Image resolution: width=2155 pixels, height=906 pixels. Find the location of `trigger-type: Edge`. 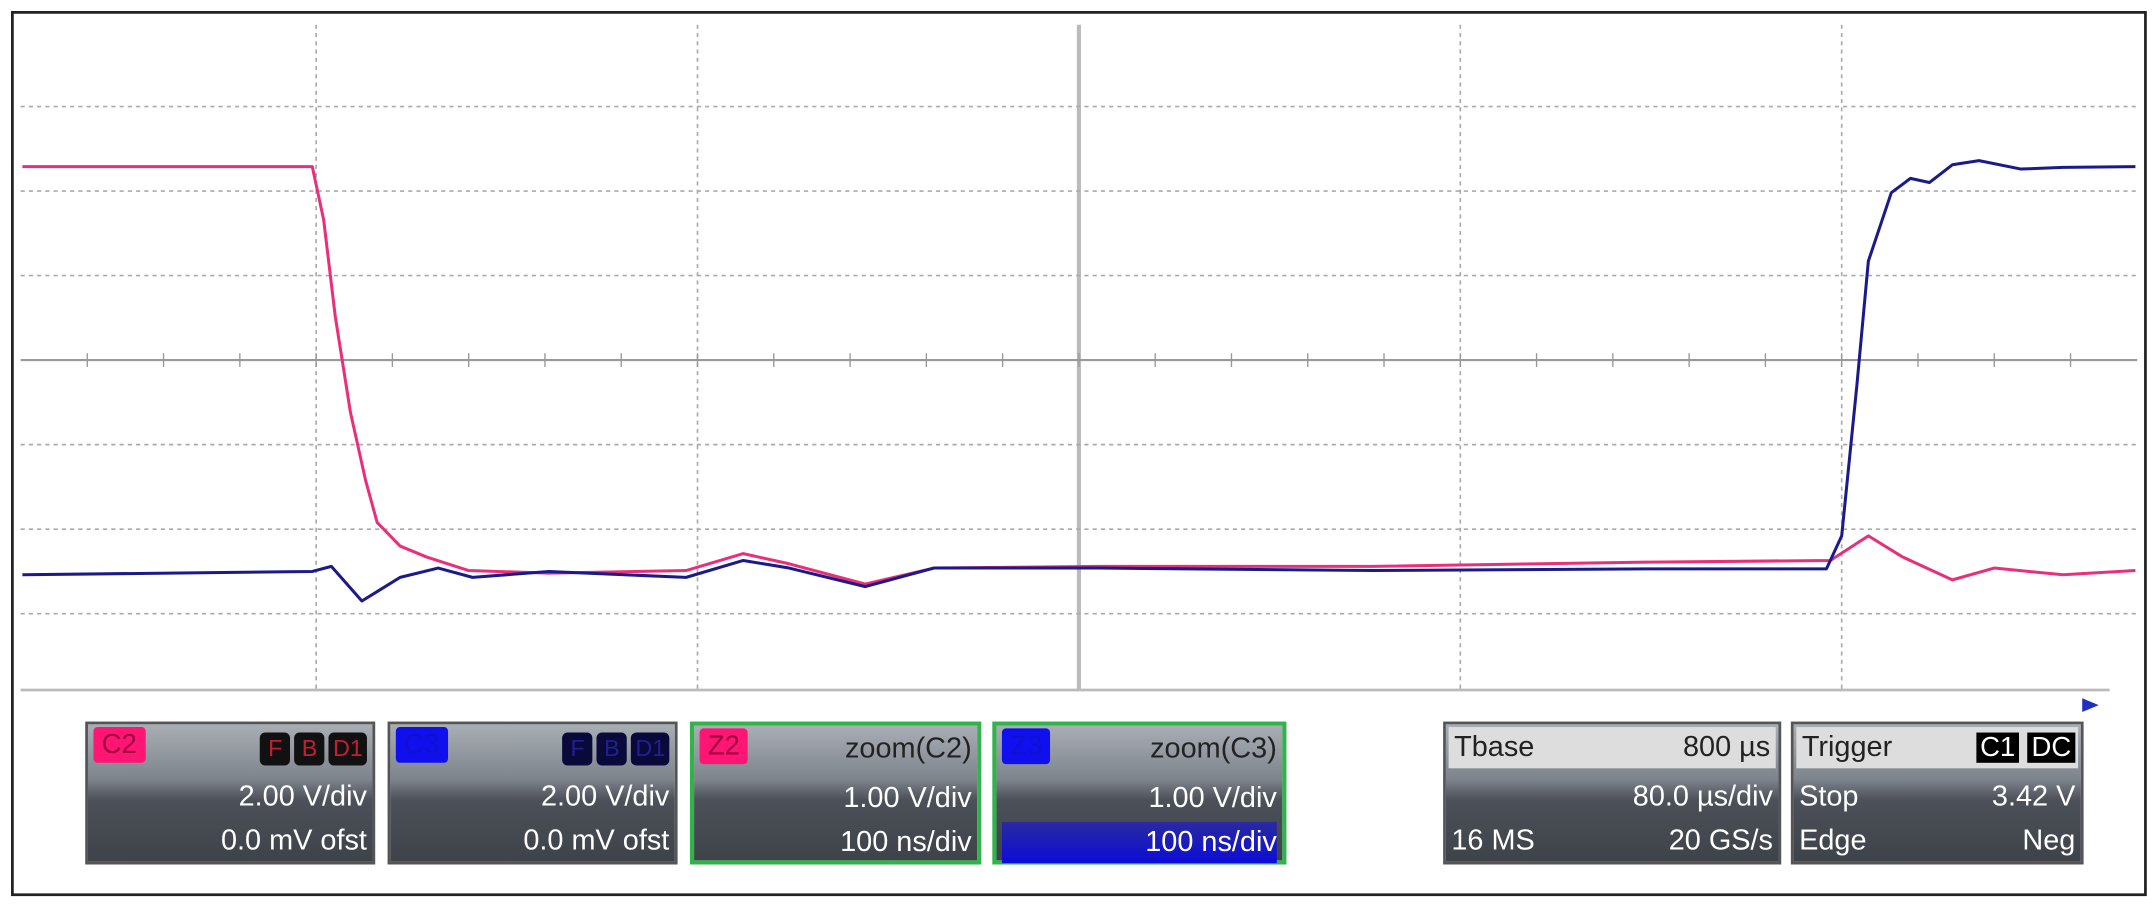

trigger-type: Edge is located at coordinates (1833, 840).